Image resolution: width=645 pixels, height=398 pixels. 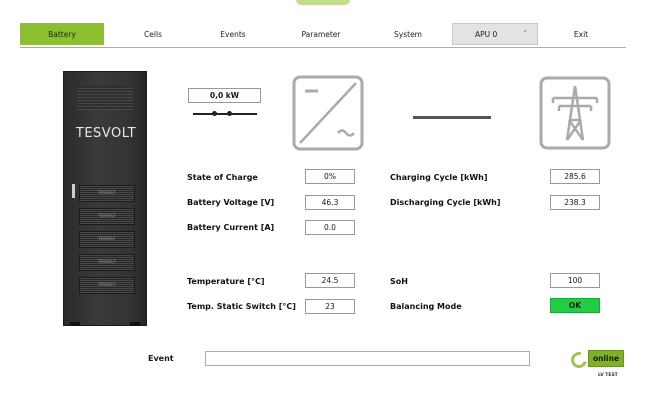 What do you see at coordinates (575, 280) in the screenshot?
I see `soh-value: 100` at bounding box center [575, 280].